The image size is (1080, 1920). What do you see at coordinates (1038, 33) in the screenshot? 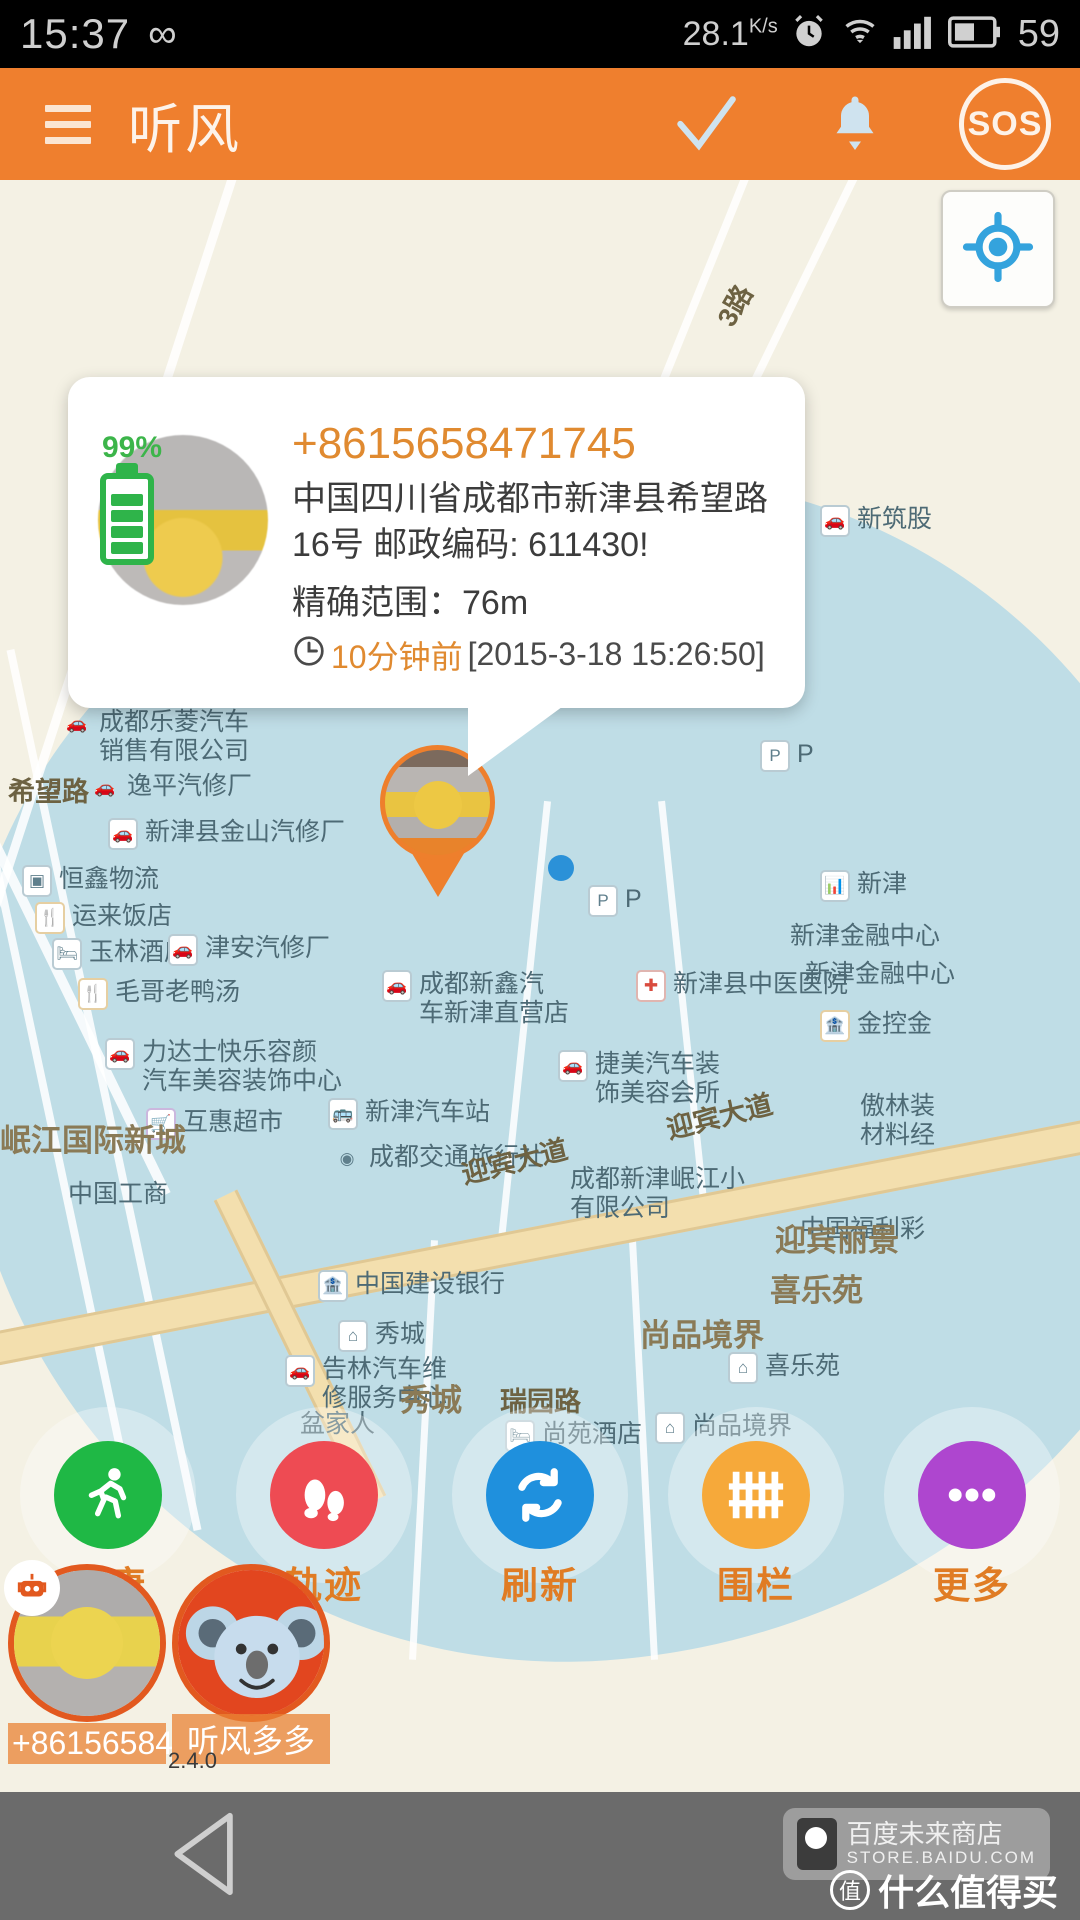
I see `battery-level: 59` at bounding box center [1038, 33].